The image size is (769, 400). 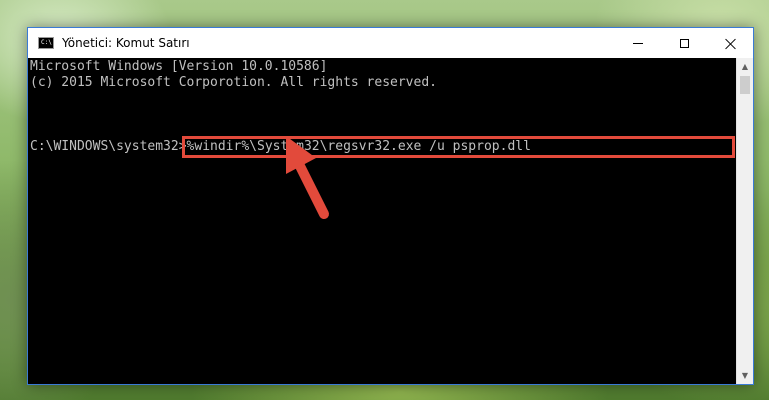 I want to click on chevron-down-icon: ▼, so click(x=745, y=375).